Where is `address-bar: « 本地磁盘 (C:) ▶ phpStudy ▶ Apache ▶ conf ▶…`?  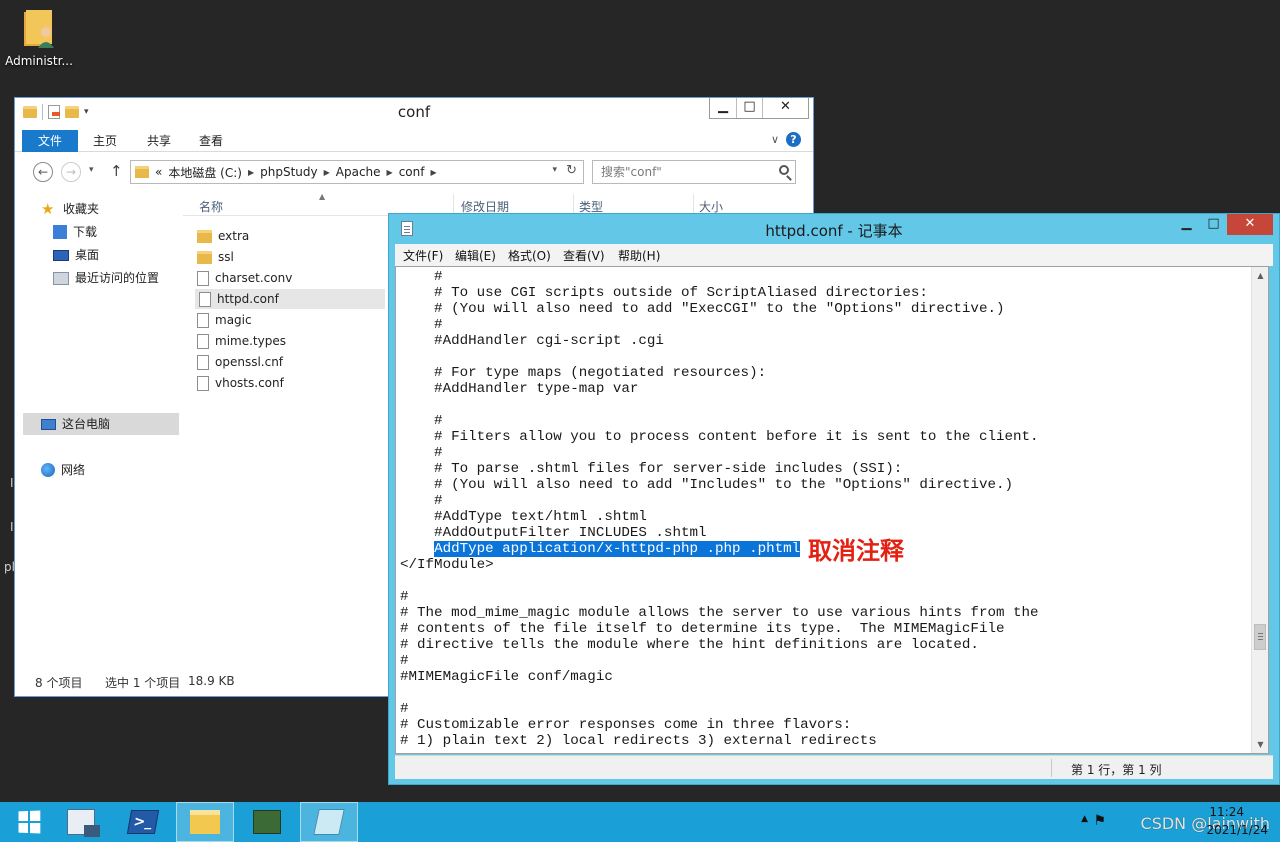
address-bar: « 本地磁盘 (C:) ▶ phpStudy ▶ Apache ▶ conf ▶… is located at coordinates (357, 172).